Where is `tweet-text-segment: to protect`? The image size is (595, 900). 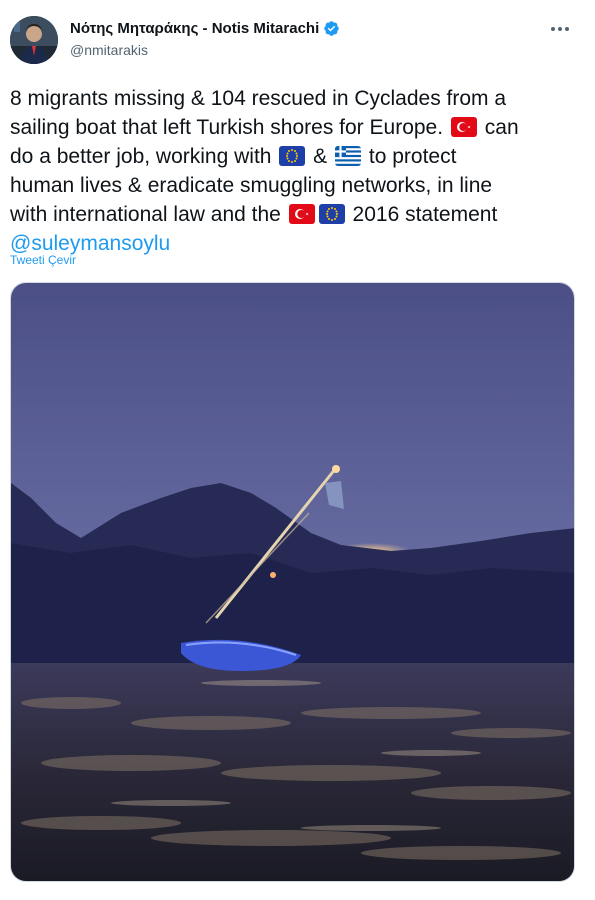
tweet-text-segment: to protect is located at coordinates (412, 156).